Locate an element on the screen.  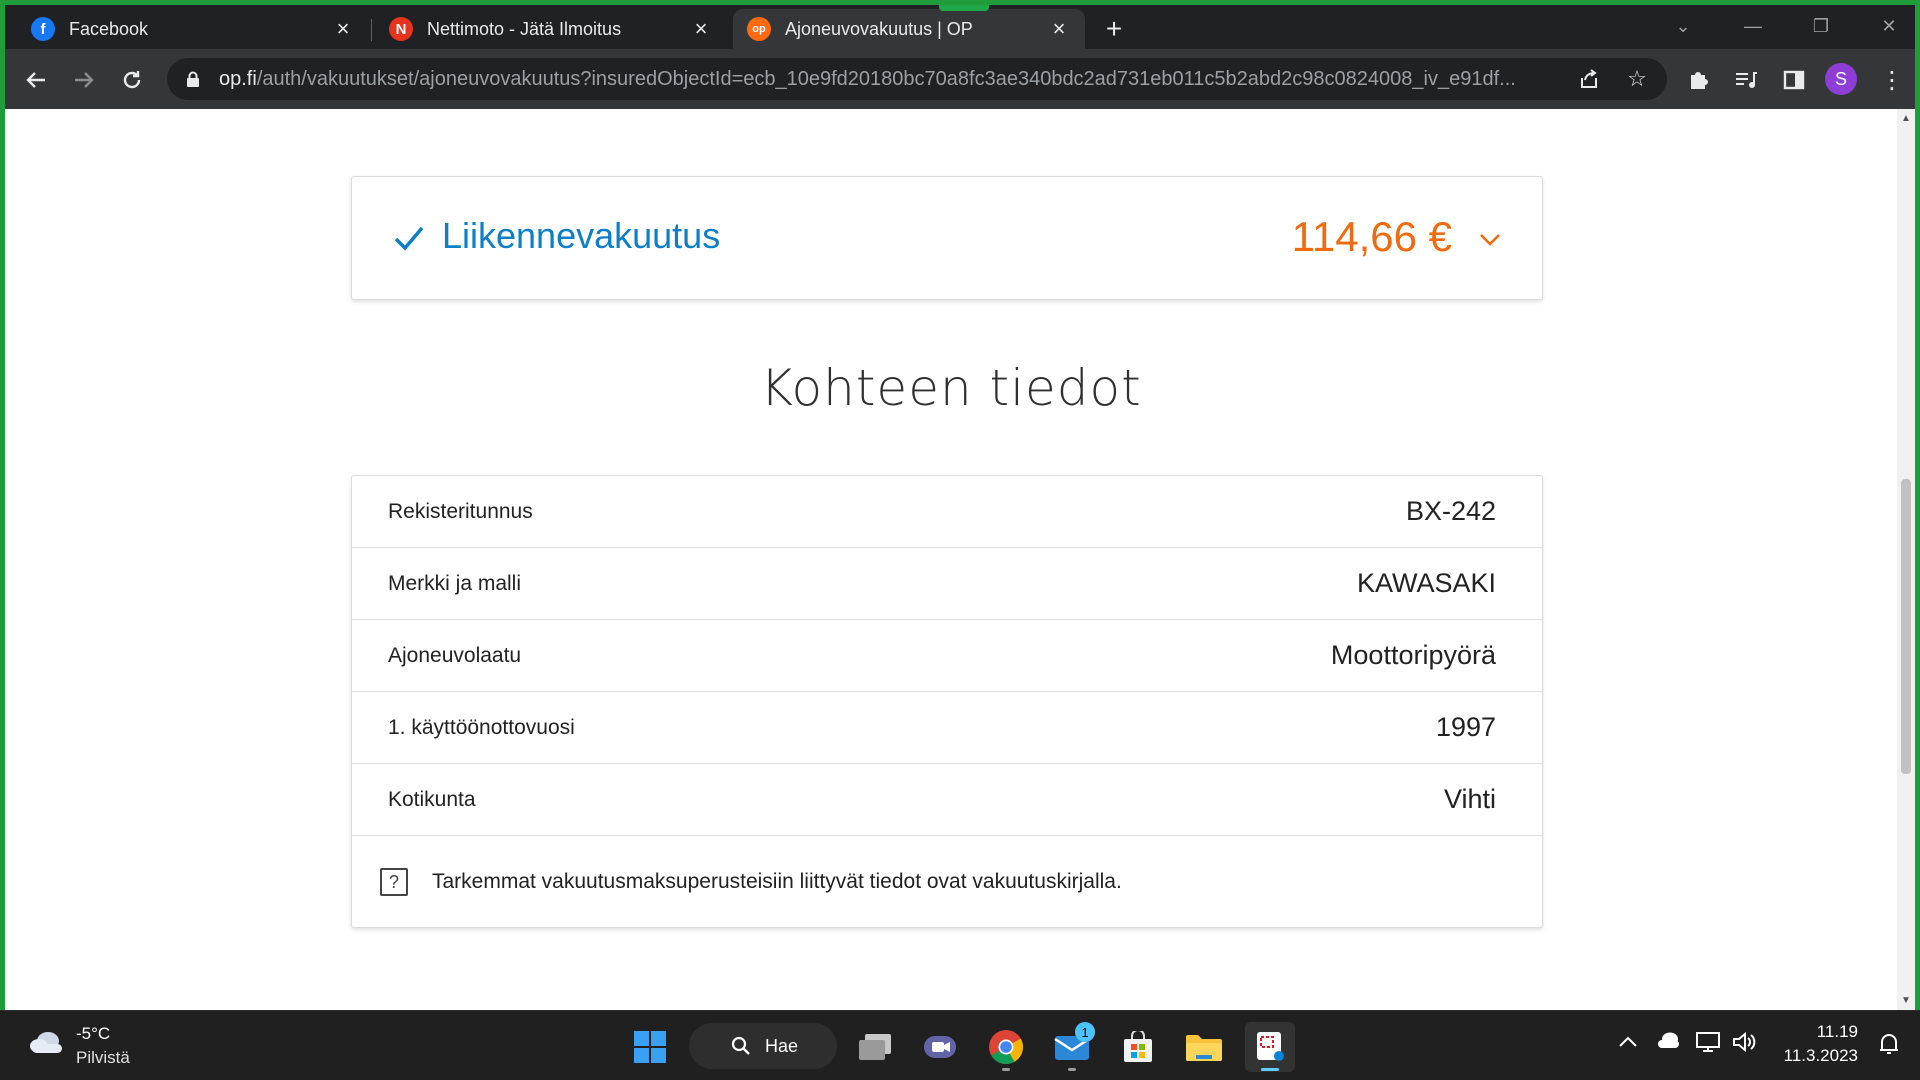
detail-value: KAWASAKI is located at coordinates (1426, 583).